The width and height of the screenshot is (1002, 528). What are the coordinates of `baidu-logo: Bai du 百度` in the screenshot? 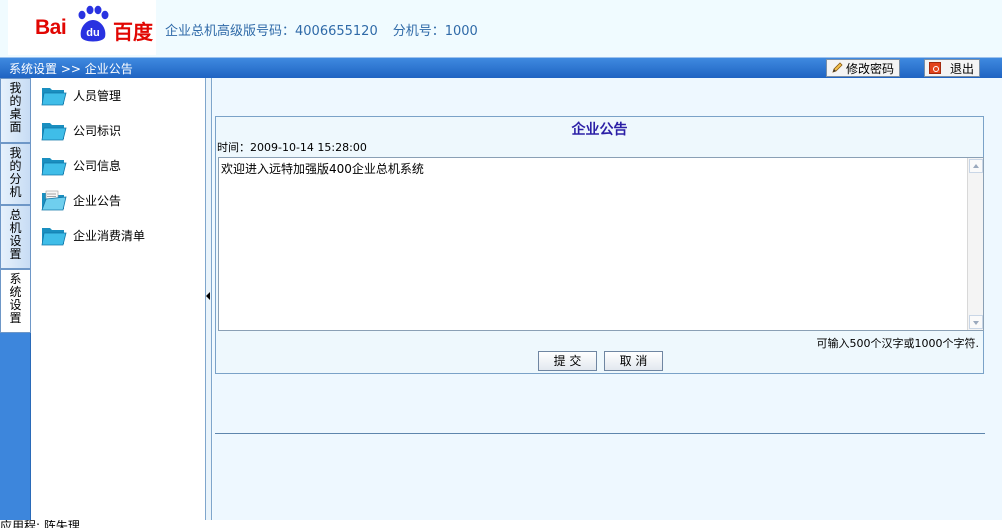 It's located at (82, 27).